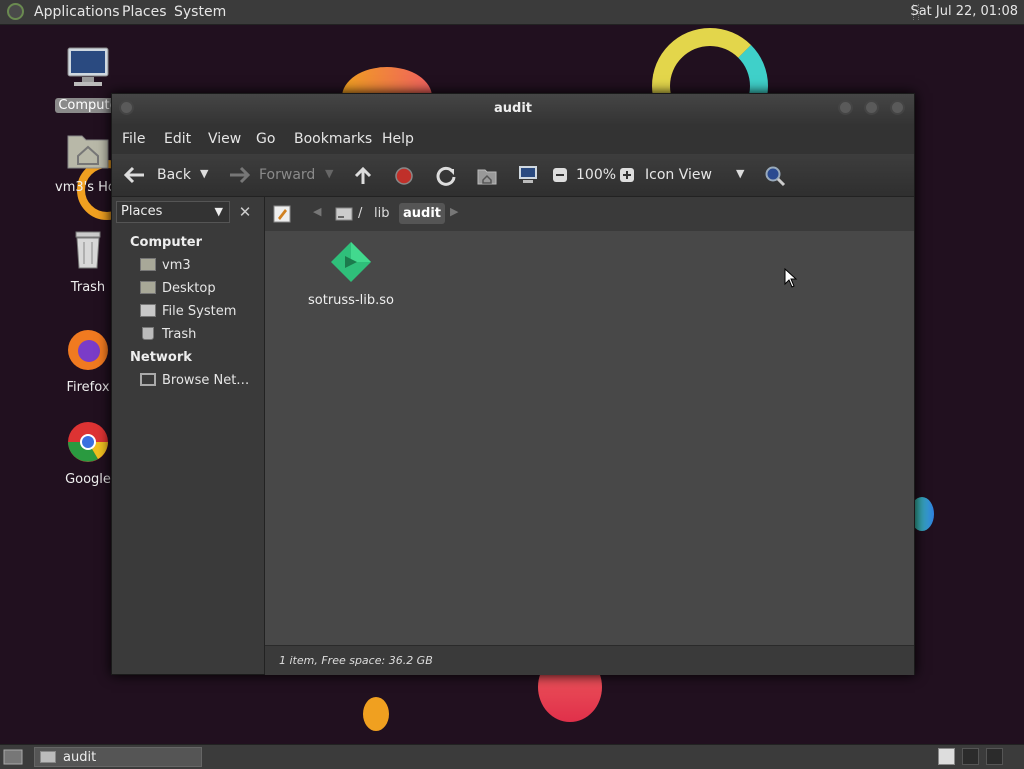 The height and width of the screenshot is (769, 1024). Describe the element at coordinates (596, 175) in the screenshot. I see `zoom-level: 100%` at that location.